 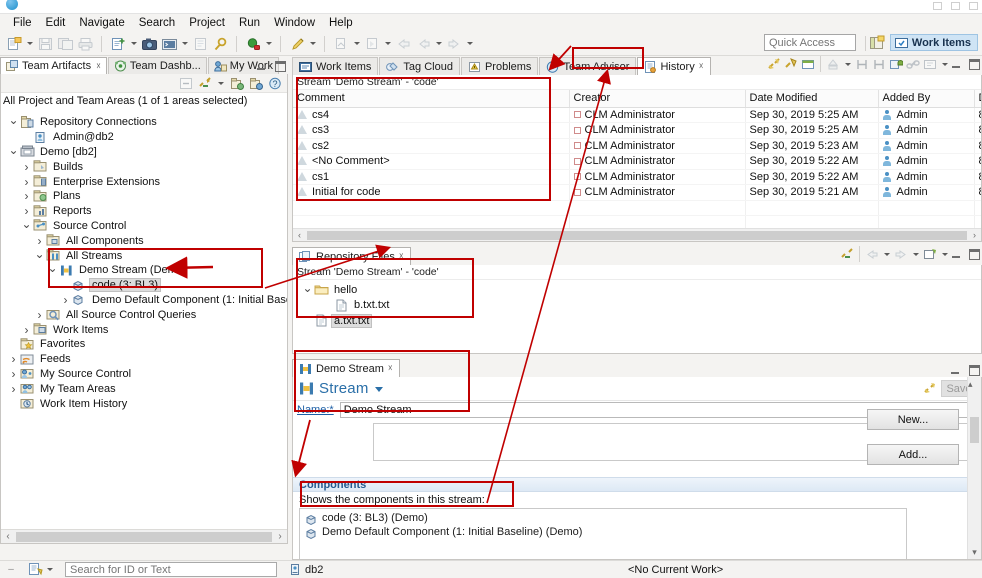 What do you see at coordinates (944, 254) in the screenshot?
I see `view-menu-icon` at bounding box center [944, 254].